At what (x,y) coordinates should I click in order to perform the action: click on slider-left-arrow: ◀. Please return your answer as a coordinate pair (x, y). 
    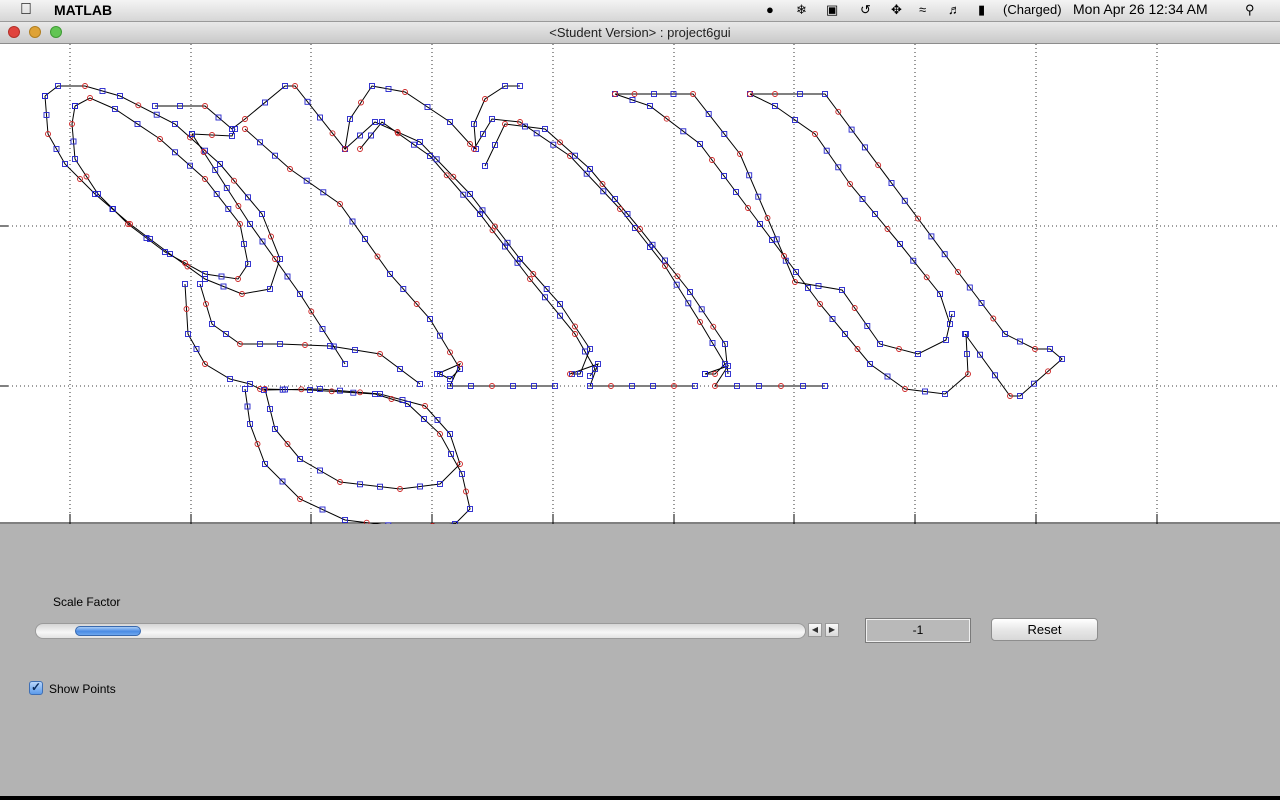
    Looking at the image, I should click on (815, 630).